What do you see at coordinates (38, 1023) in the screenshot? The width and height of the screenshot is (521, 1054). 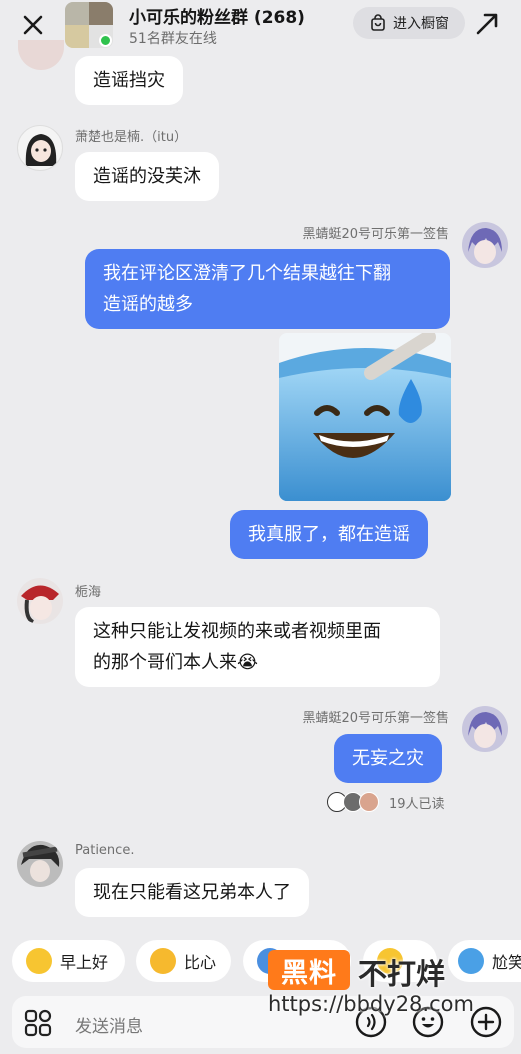 I see `apps-grid-icon` at bounding box center [38, 1023].